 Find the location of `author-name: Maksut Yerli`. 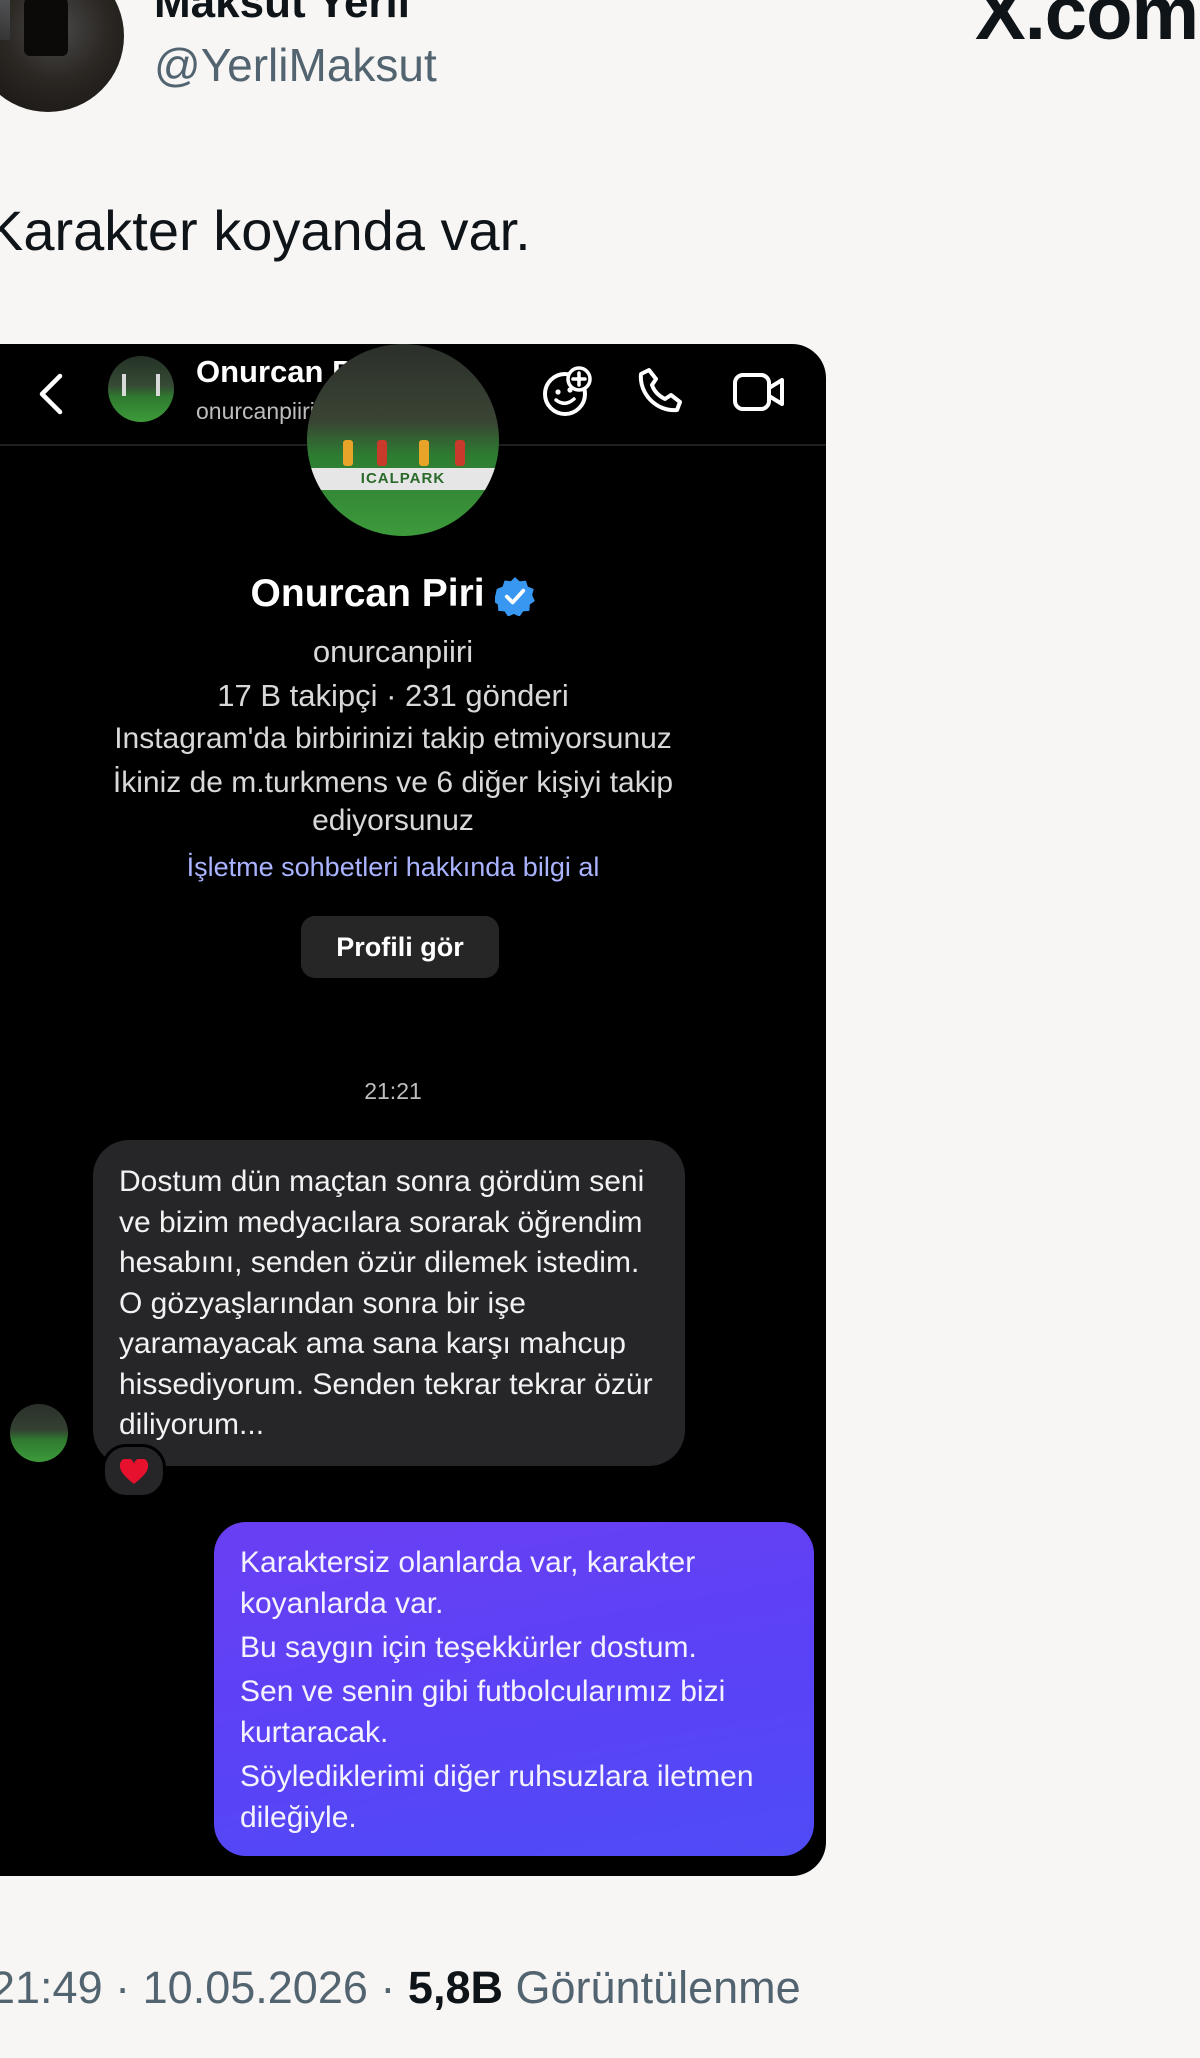

author-name: Maksut Yerli is located at coordinates (282, 14).